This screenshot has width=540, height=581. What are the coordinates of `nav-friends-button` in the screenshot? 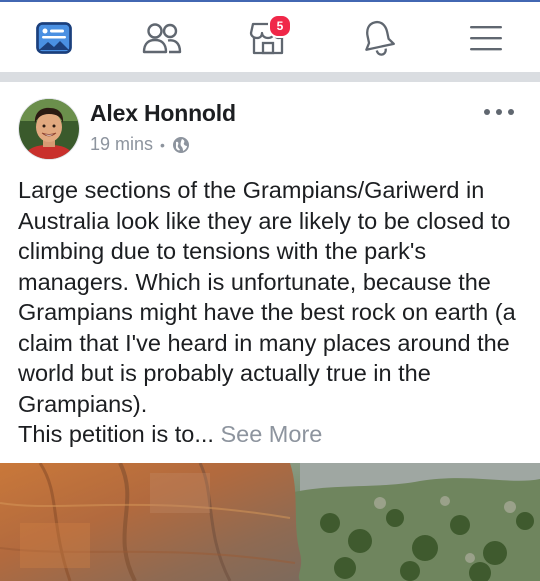 It's located at (162, 38).